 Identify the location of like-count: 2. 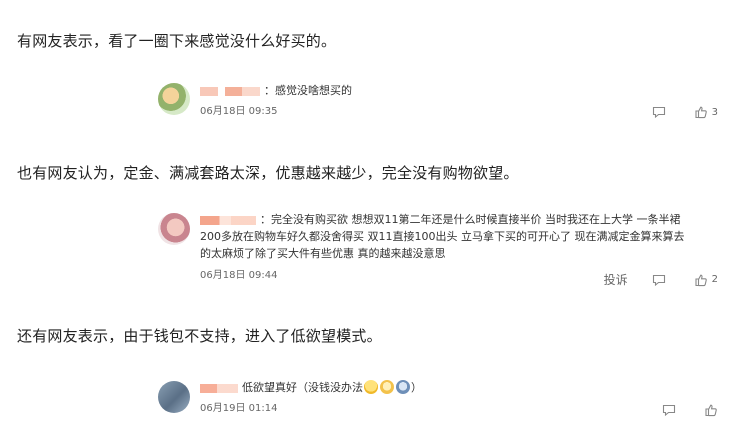
(714, 279).